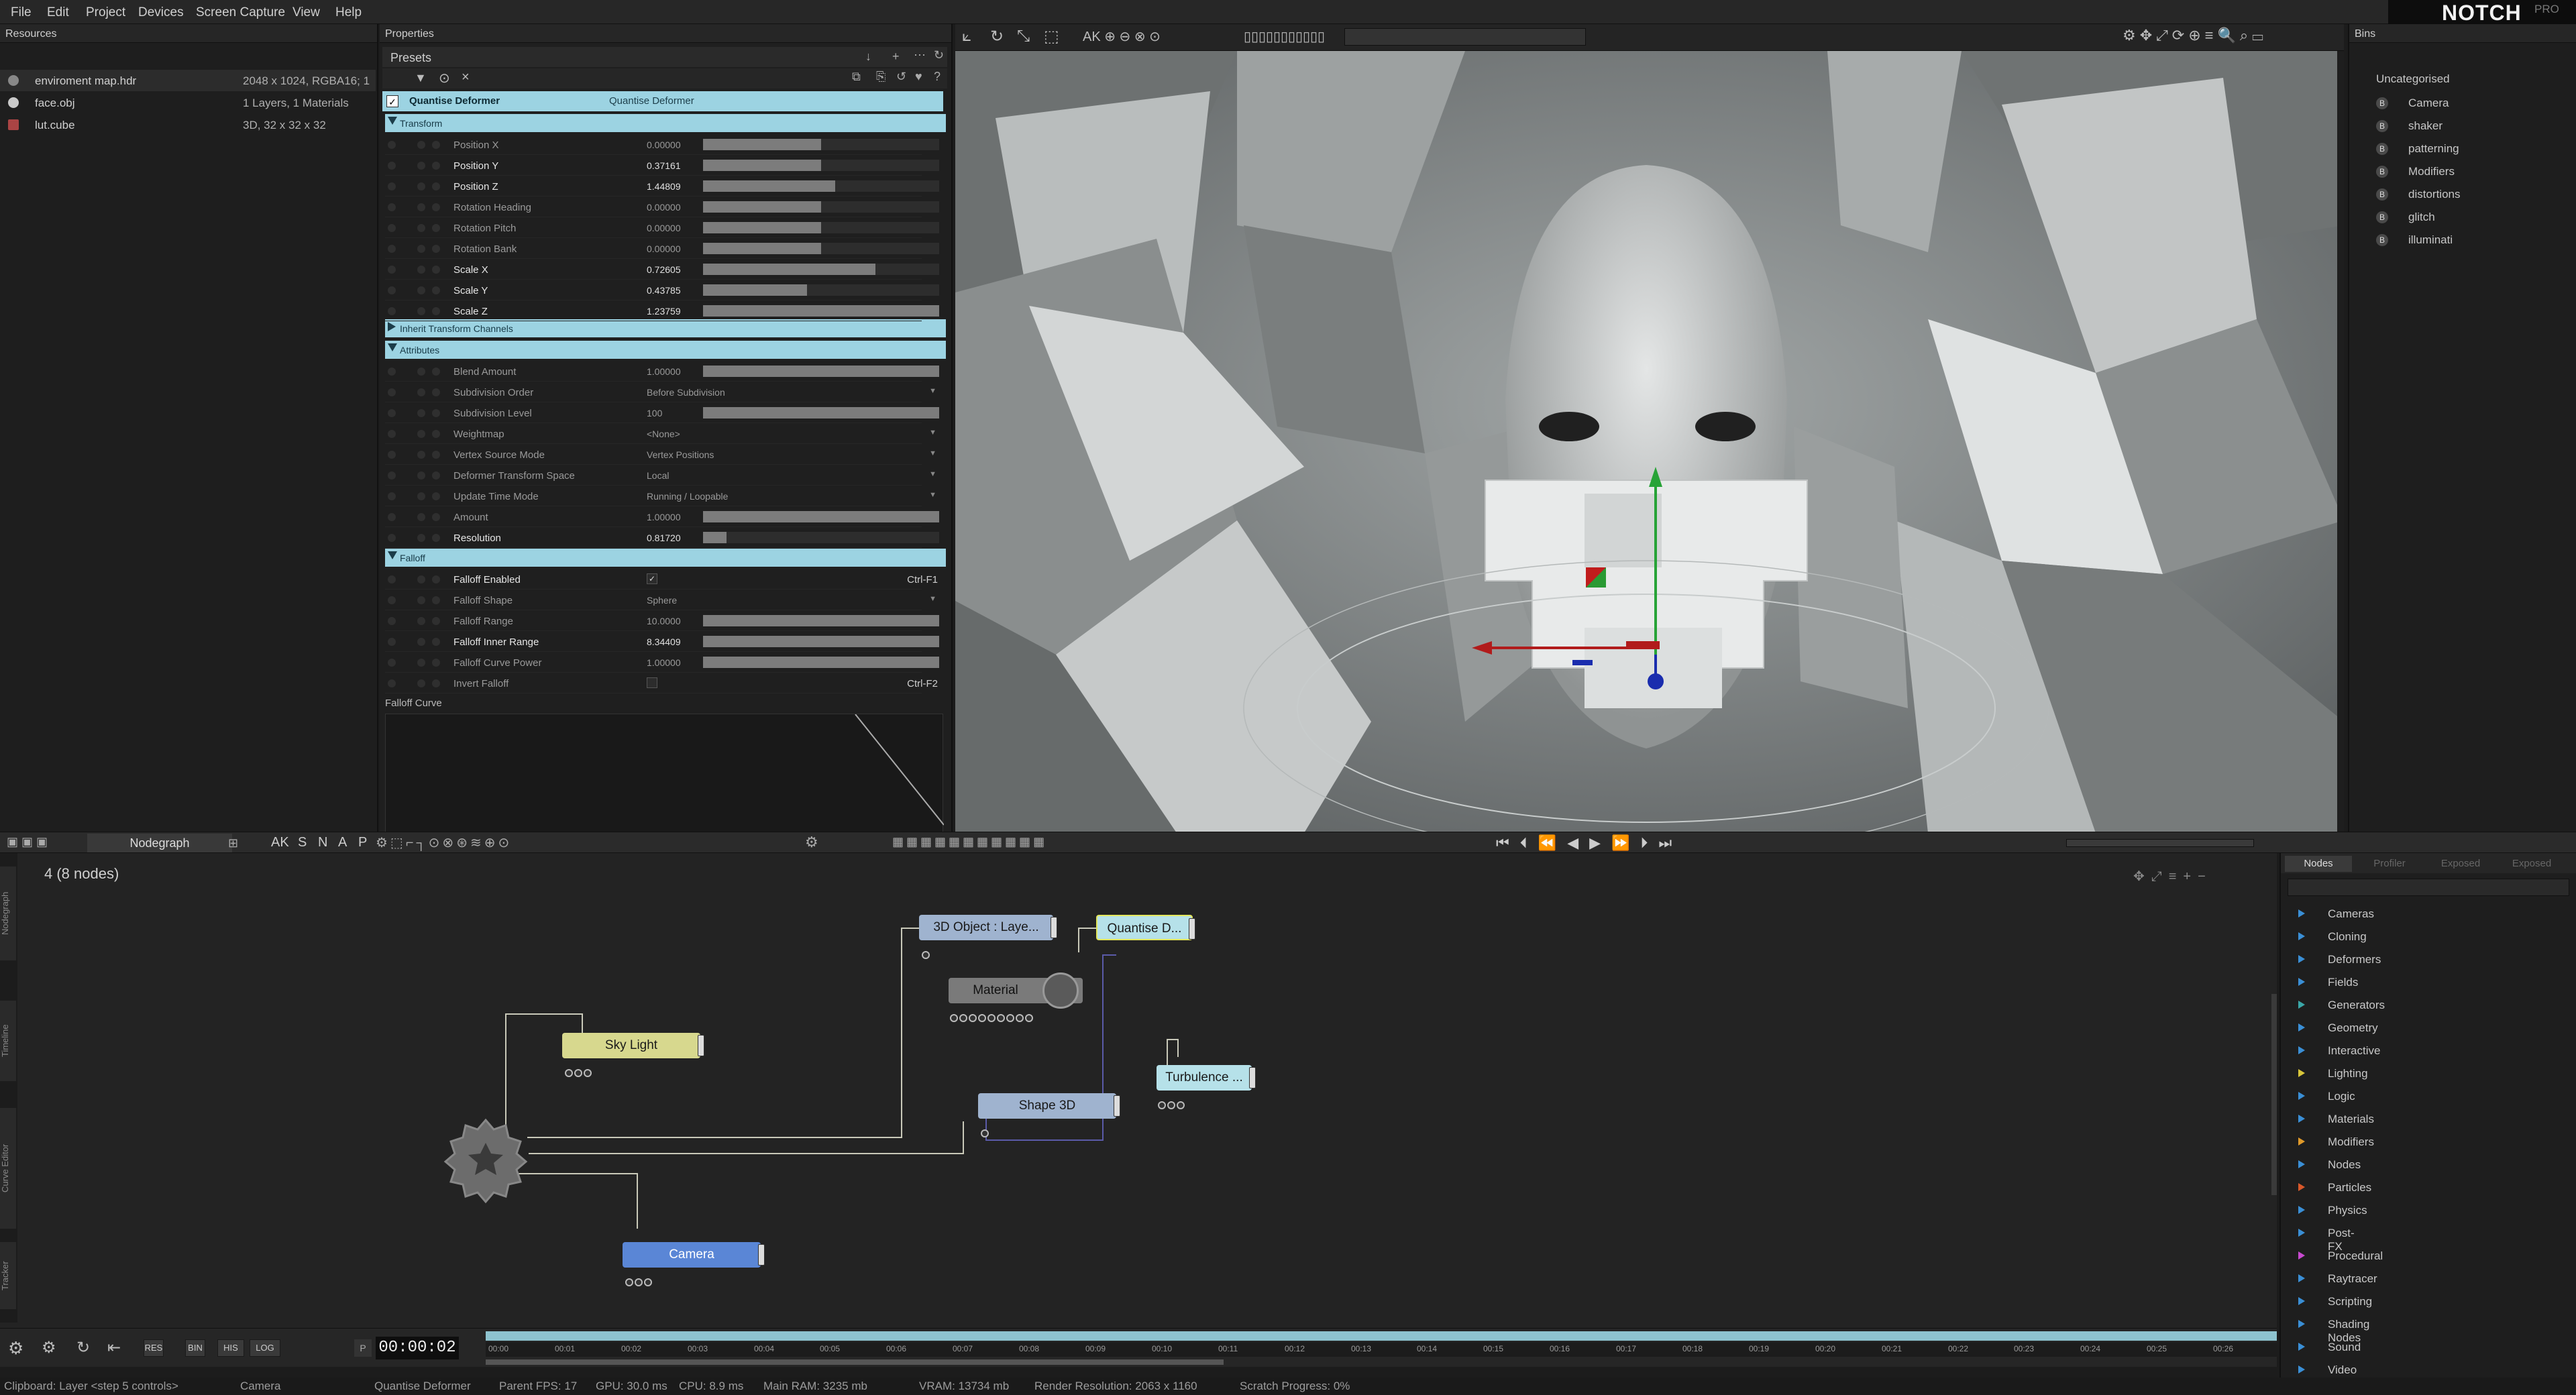 Image resolution: width=2576 pixels, height=1395 pixels. Describe the element at coordinates (2318, 864) in the screenshot. I see `tab-nodes: Nodes` at that location.